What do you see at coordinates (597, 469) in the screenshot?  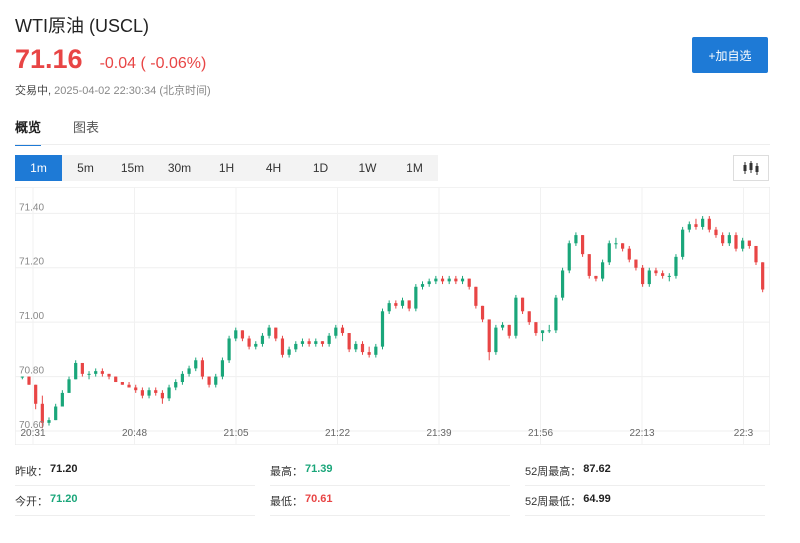 I see `52wk-high-value: 87.62` at bounding box center [597, 469].